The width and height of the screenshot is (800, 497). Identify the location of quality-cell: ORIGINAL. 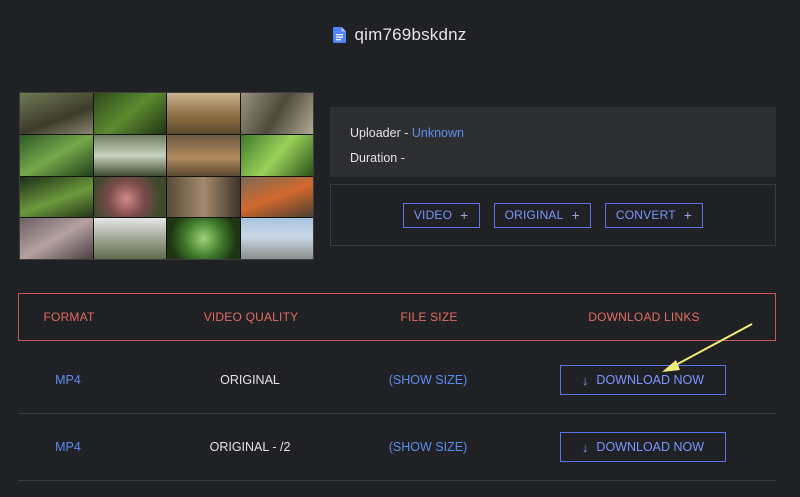
(250, 380).